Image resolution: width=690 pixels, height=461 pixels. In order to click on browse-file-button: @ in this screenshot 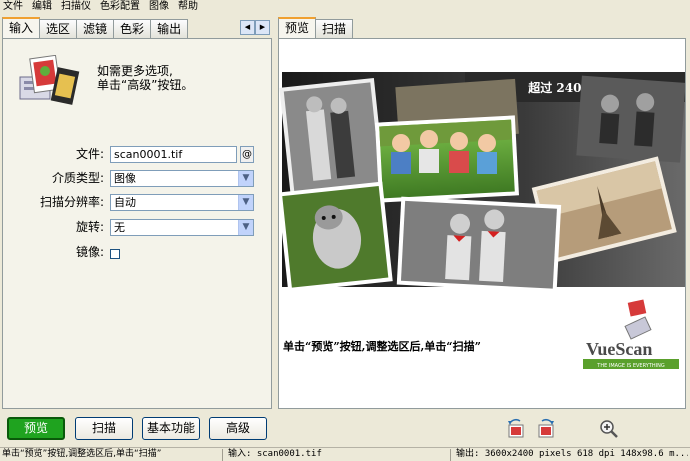, I will do `click(247, 154)`.